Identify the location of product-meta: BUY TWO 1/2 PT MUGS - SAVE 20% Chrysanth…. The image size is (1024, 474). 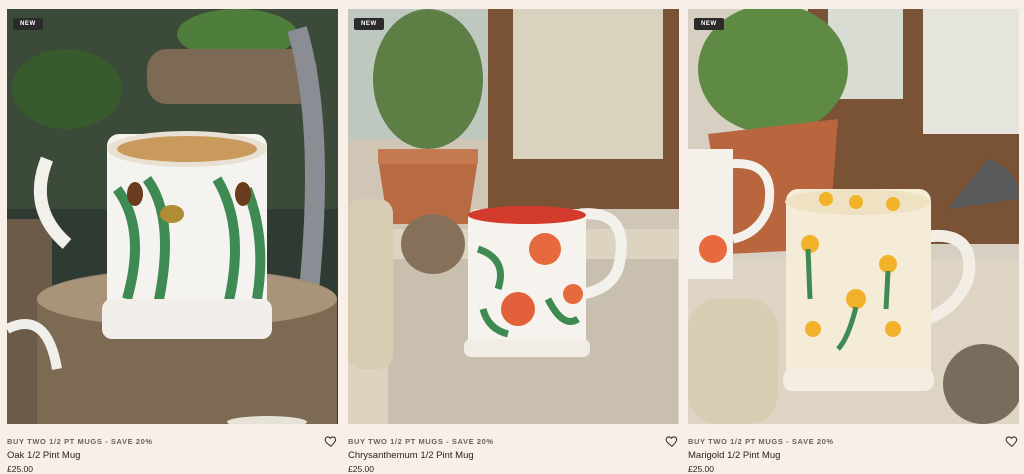
(513, 449).